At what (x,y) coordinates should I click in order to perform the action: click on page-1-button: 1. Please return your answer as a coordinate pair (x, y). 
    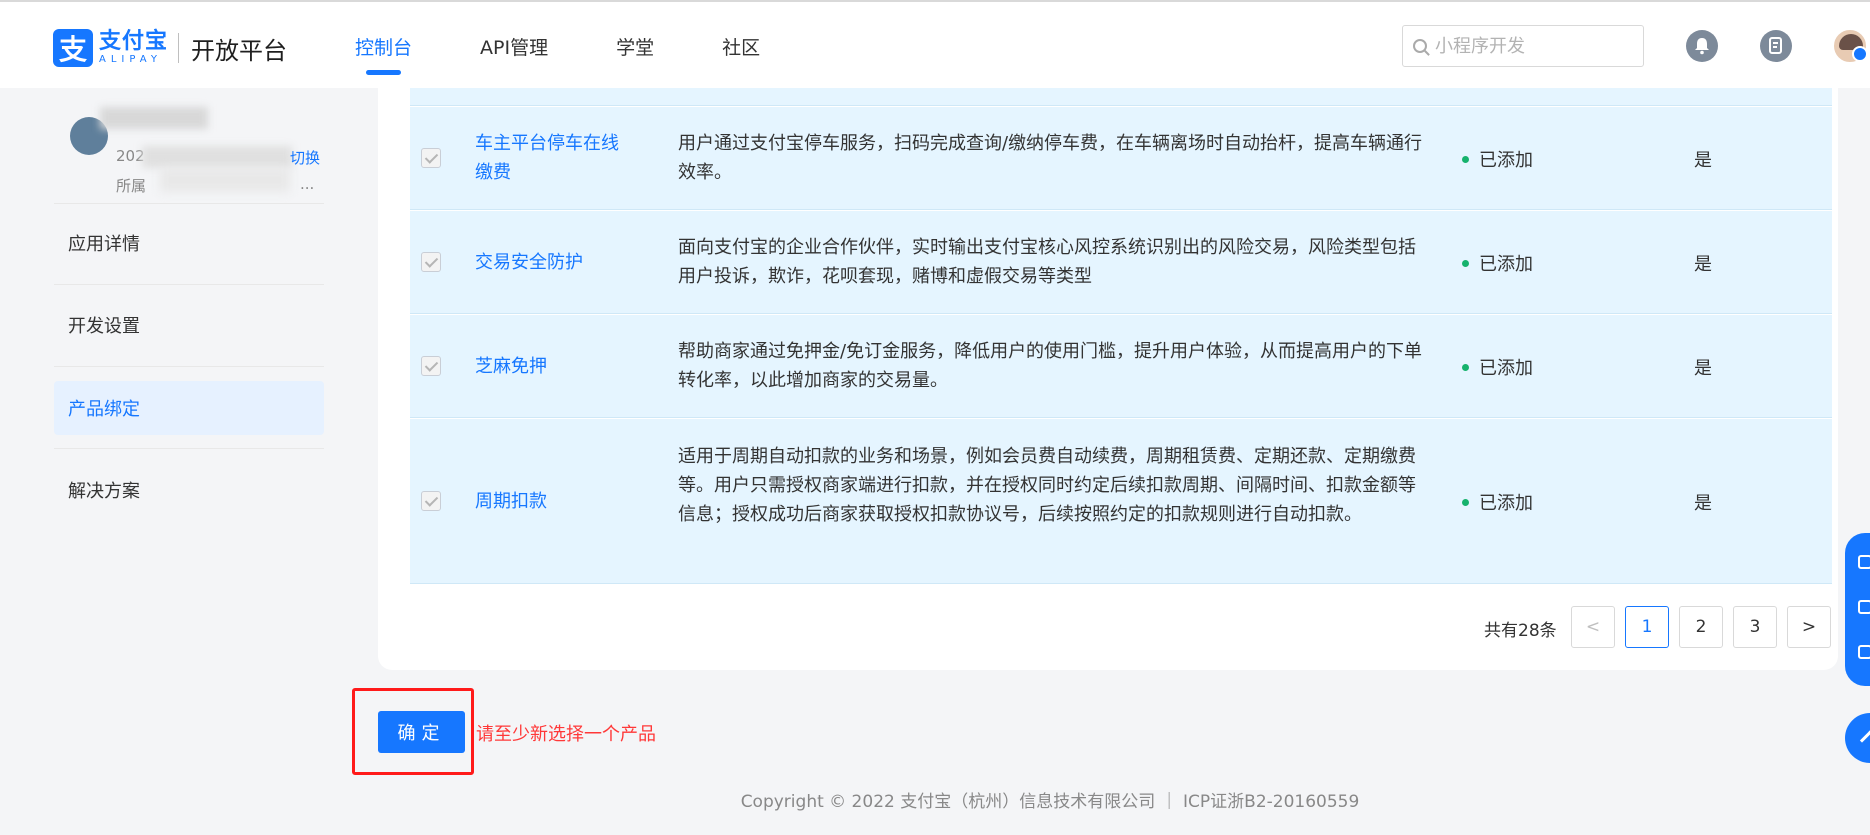
    Looking at the image, I should click on (1647, 627).